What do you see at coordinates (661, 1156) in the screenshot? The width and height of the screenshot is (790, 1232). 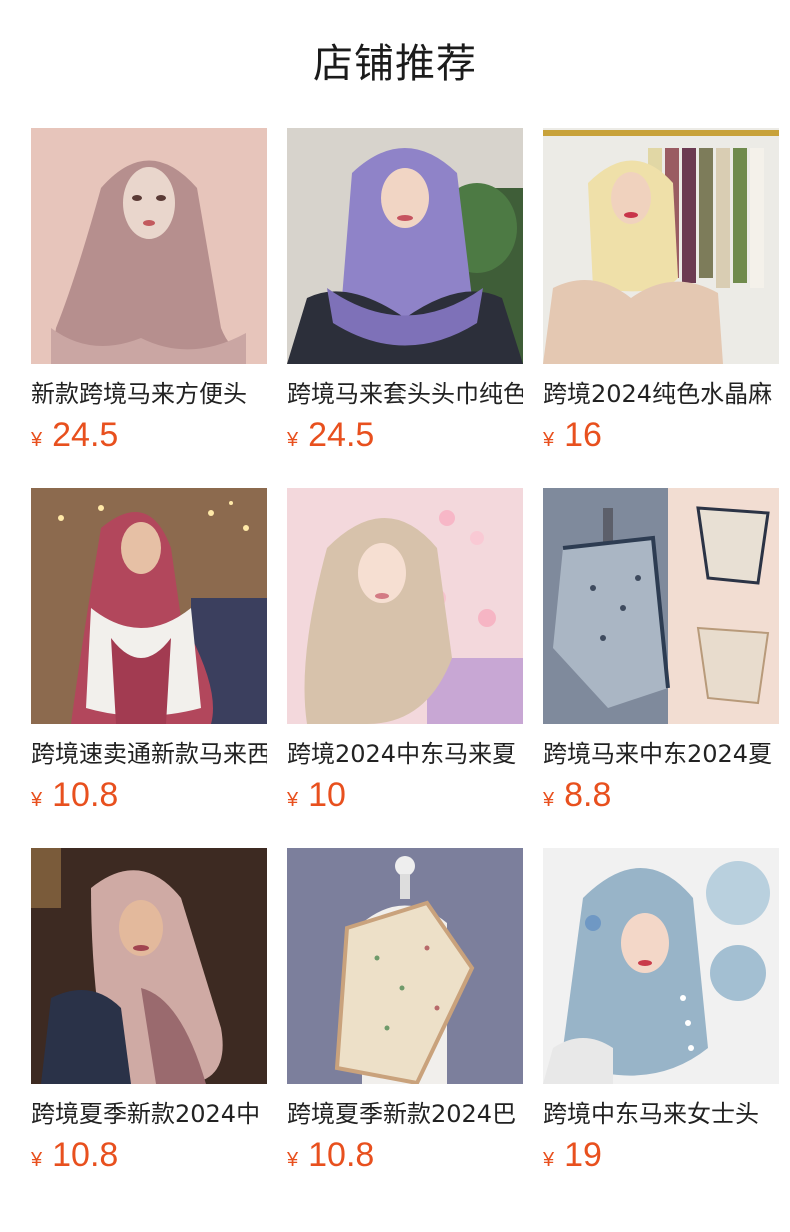 I see `price-row: ¥ 19` at bounding box center [661, 1156].